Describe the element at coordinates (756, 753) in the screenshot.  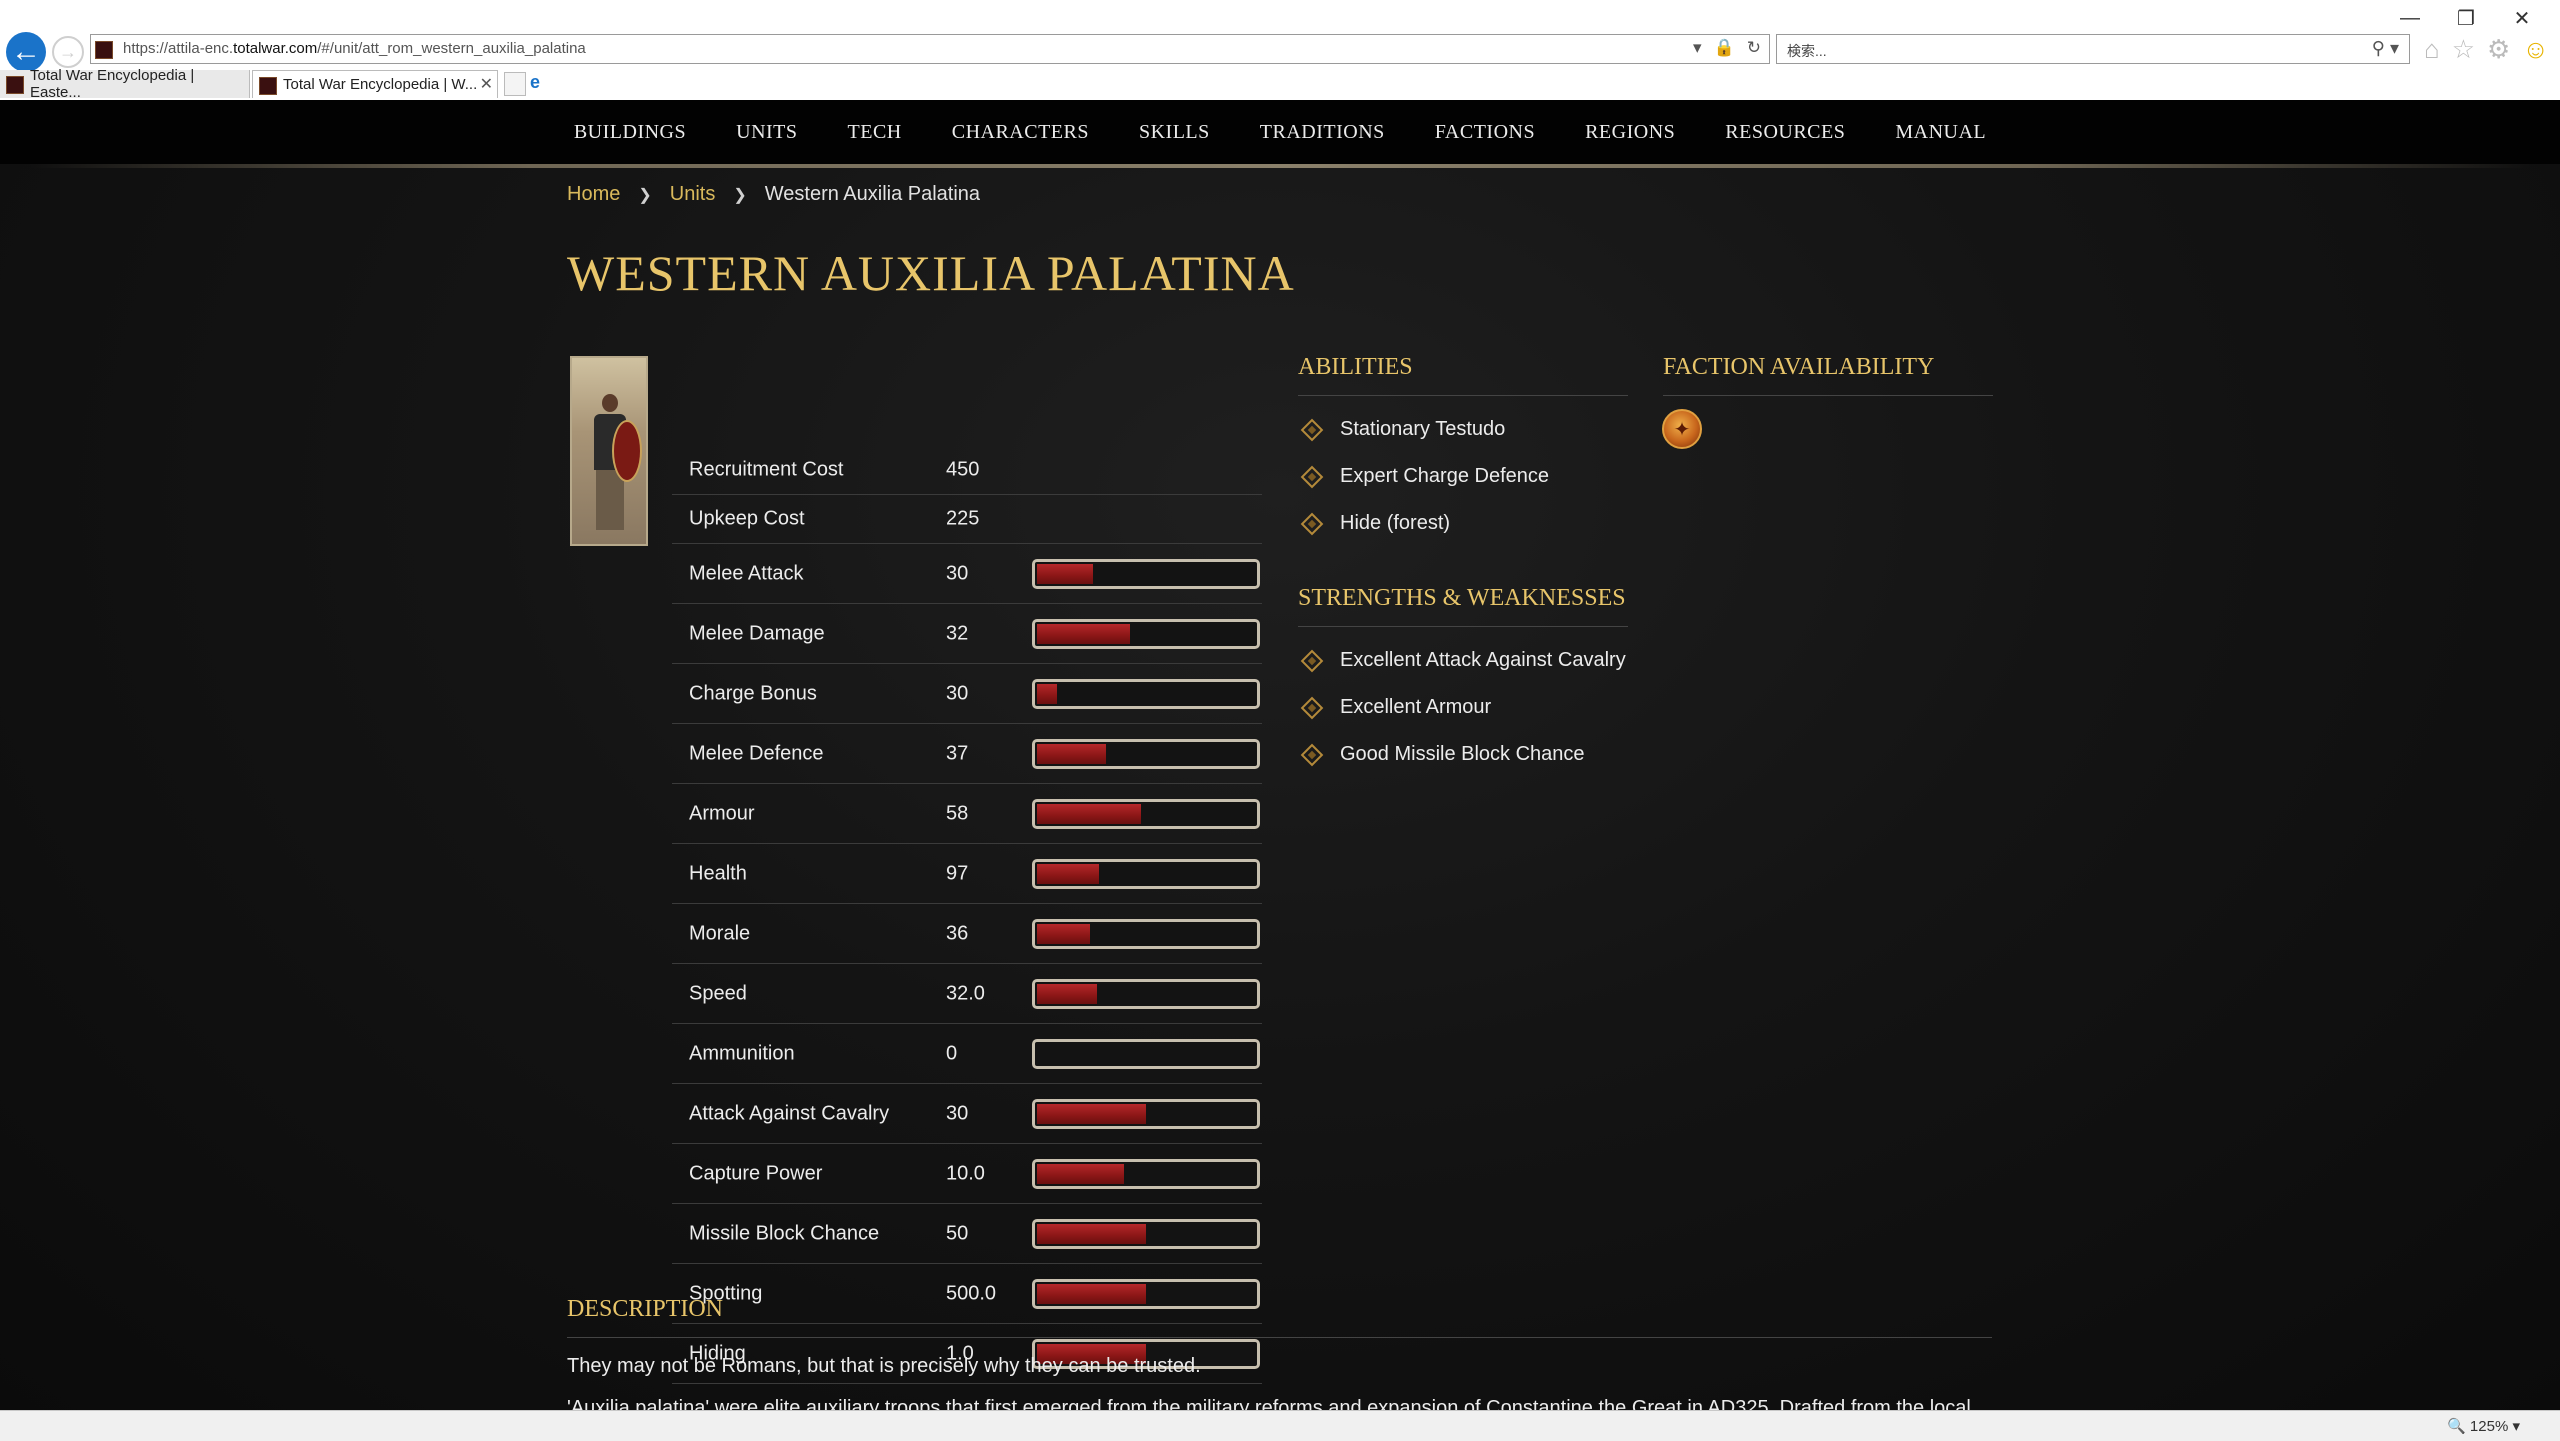
I see `stat-label: Melee Defence` at that location.